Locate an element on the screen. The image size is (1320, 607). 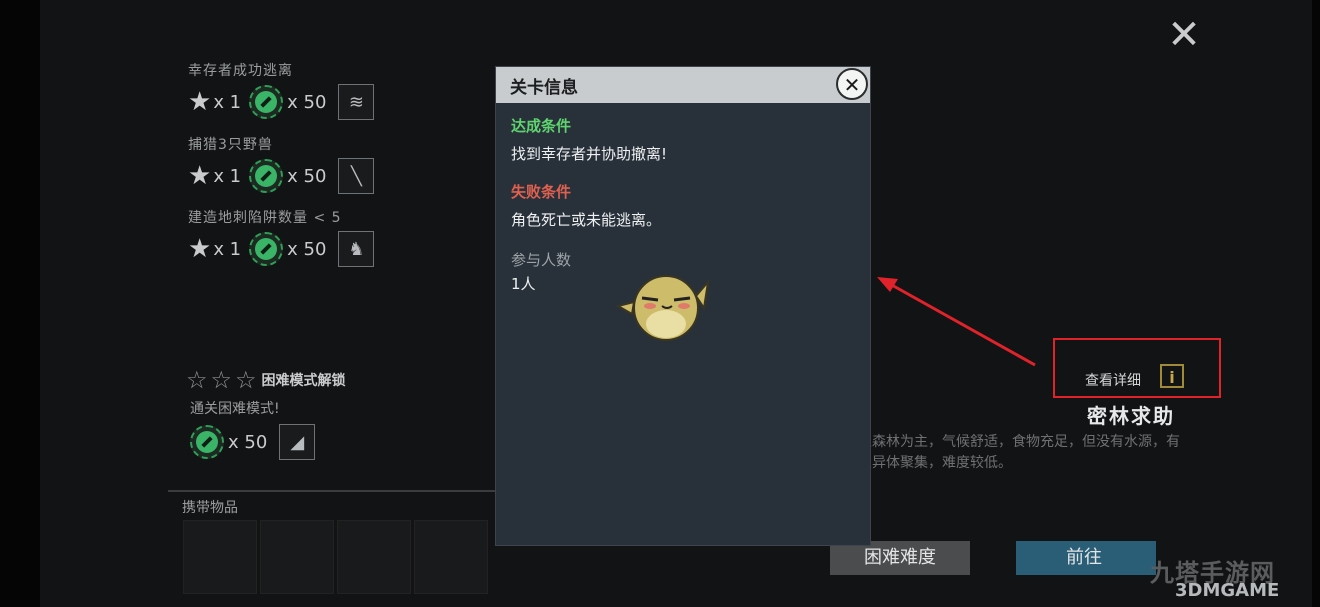
go-button: 前往 is located at coordinates (1086, 558).